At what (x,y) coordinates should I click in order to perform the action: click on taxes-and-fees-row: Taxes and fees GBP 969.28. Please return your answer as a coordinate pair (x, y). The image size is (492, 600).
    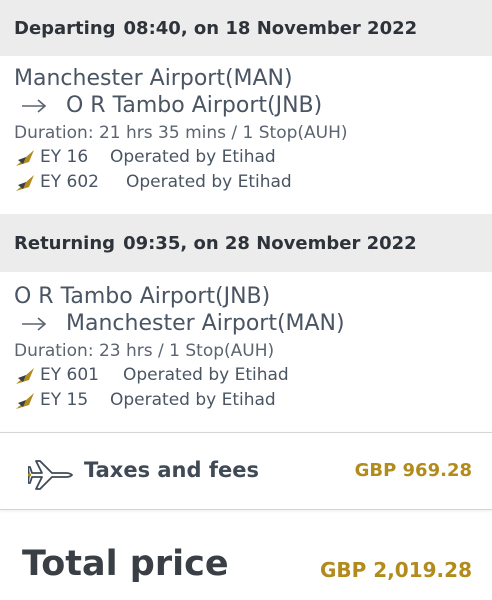
    Looking at the image, I should click on (246, 471).